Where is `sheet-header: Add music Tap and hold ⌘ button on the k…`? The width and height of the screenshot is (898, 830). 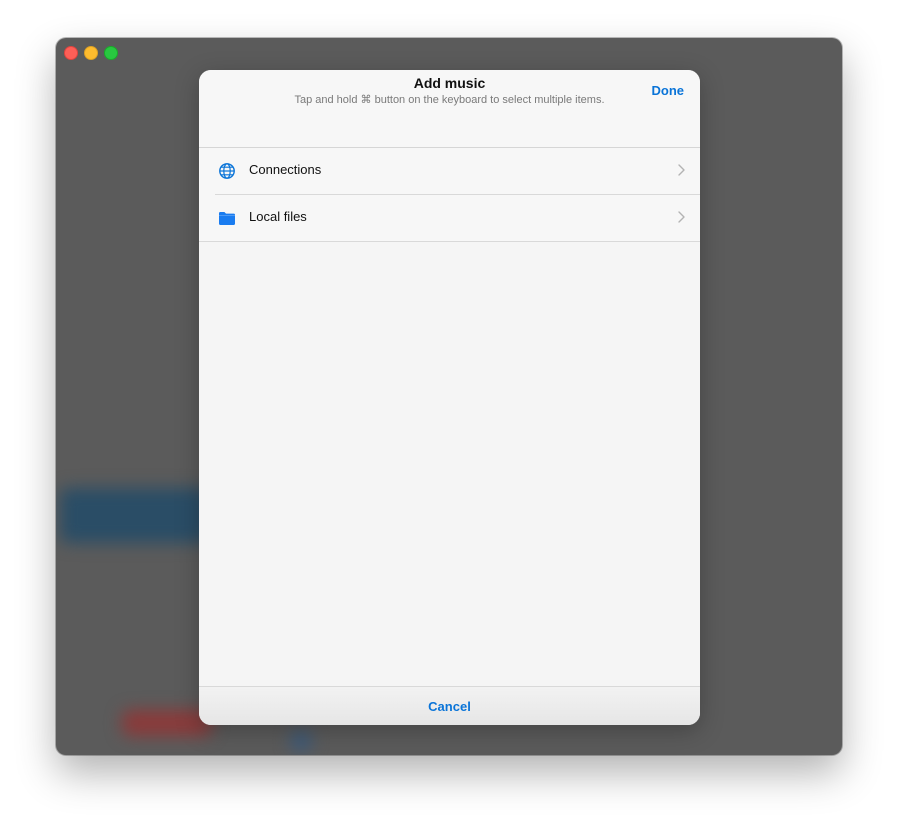 sheet-header: Add music Tap and hold ⌘ button on the k… is located at coordinates (449, 109).